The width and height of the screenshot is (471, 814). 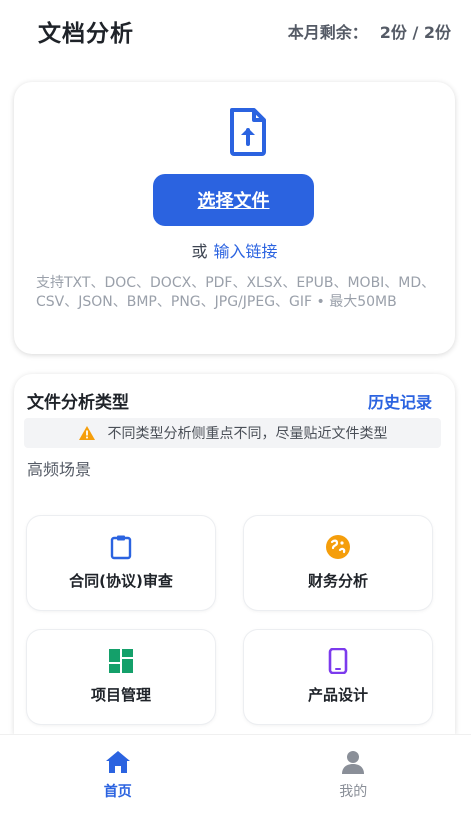 What do you see at coordinates (86, 34) in the screenshot?
I see `page-title: 文档分析` at bounding box center [86, 34].